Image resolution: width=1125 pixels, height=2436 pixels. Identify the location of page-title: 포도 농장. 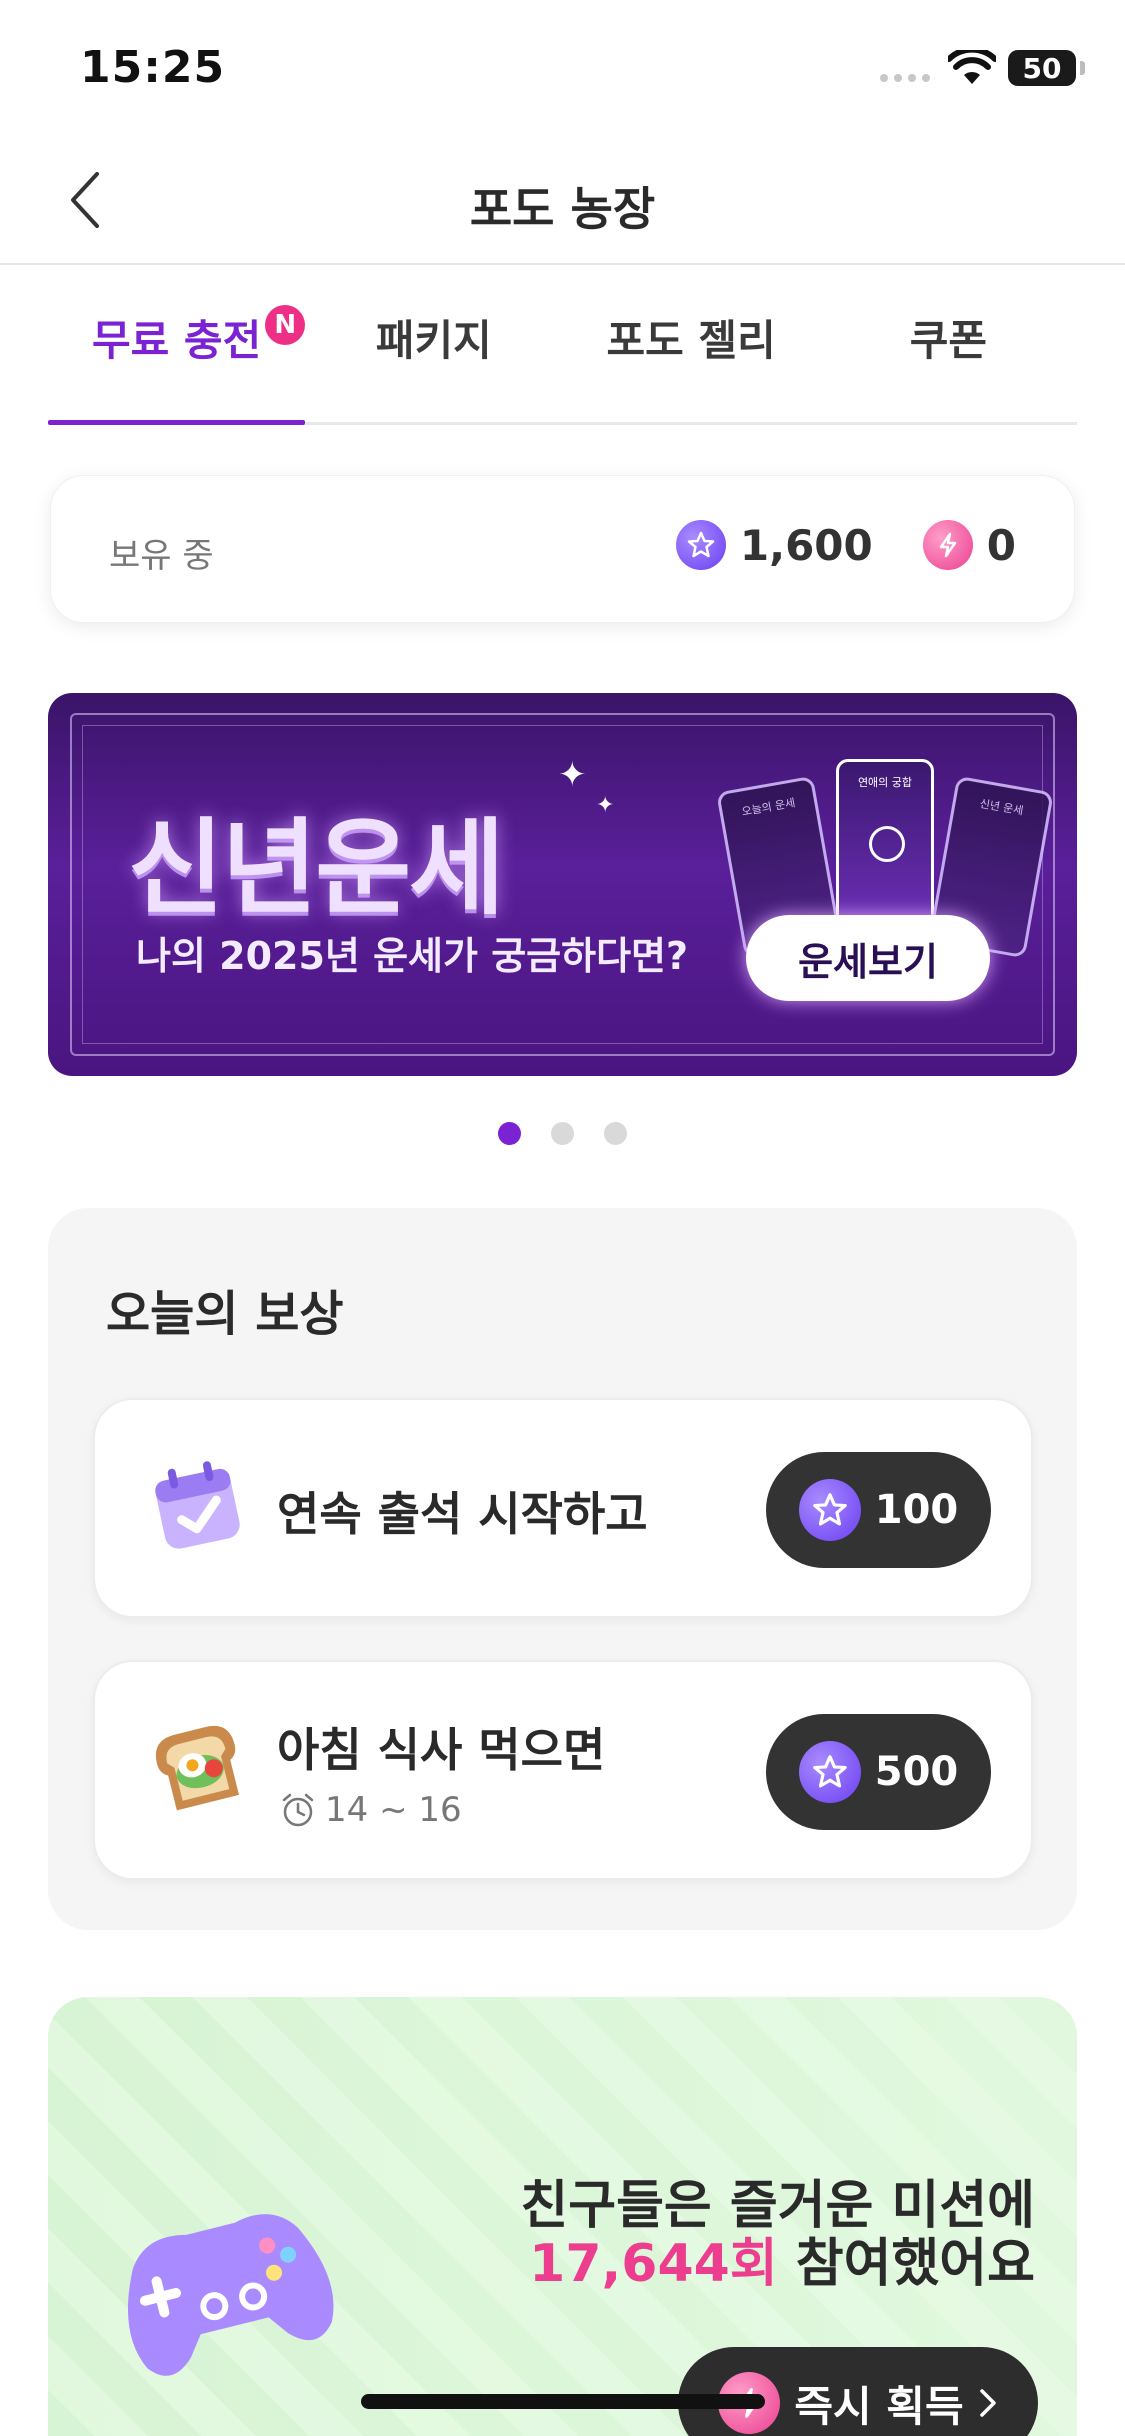
(562, 209).